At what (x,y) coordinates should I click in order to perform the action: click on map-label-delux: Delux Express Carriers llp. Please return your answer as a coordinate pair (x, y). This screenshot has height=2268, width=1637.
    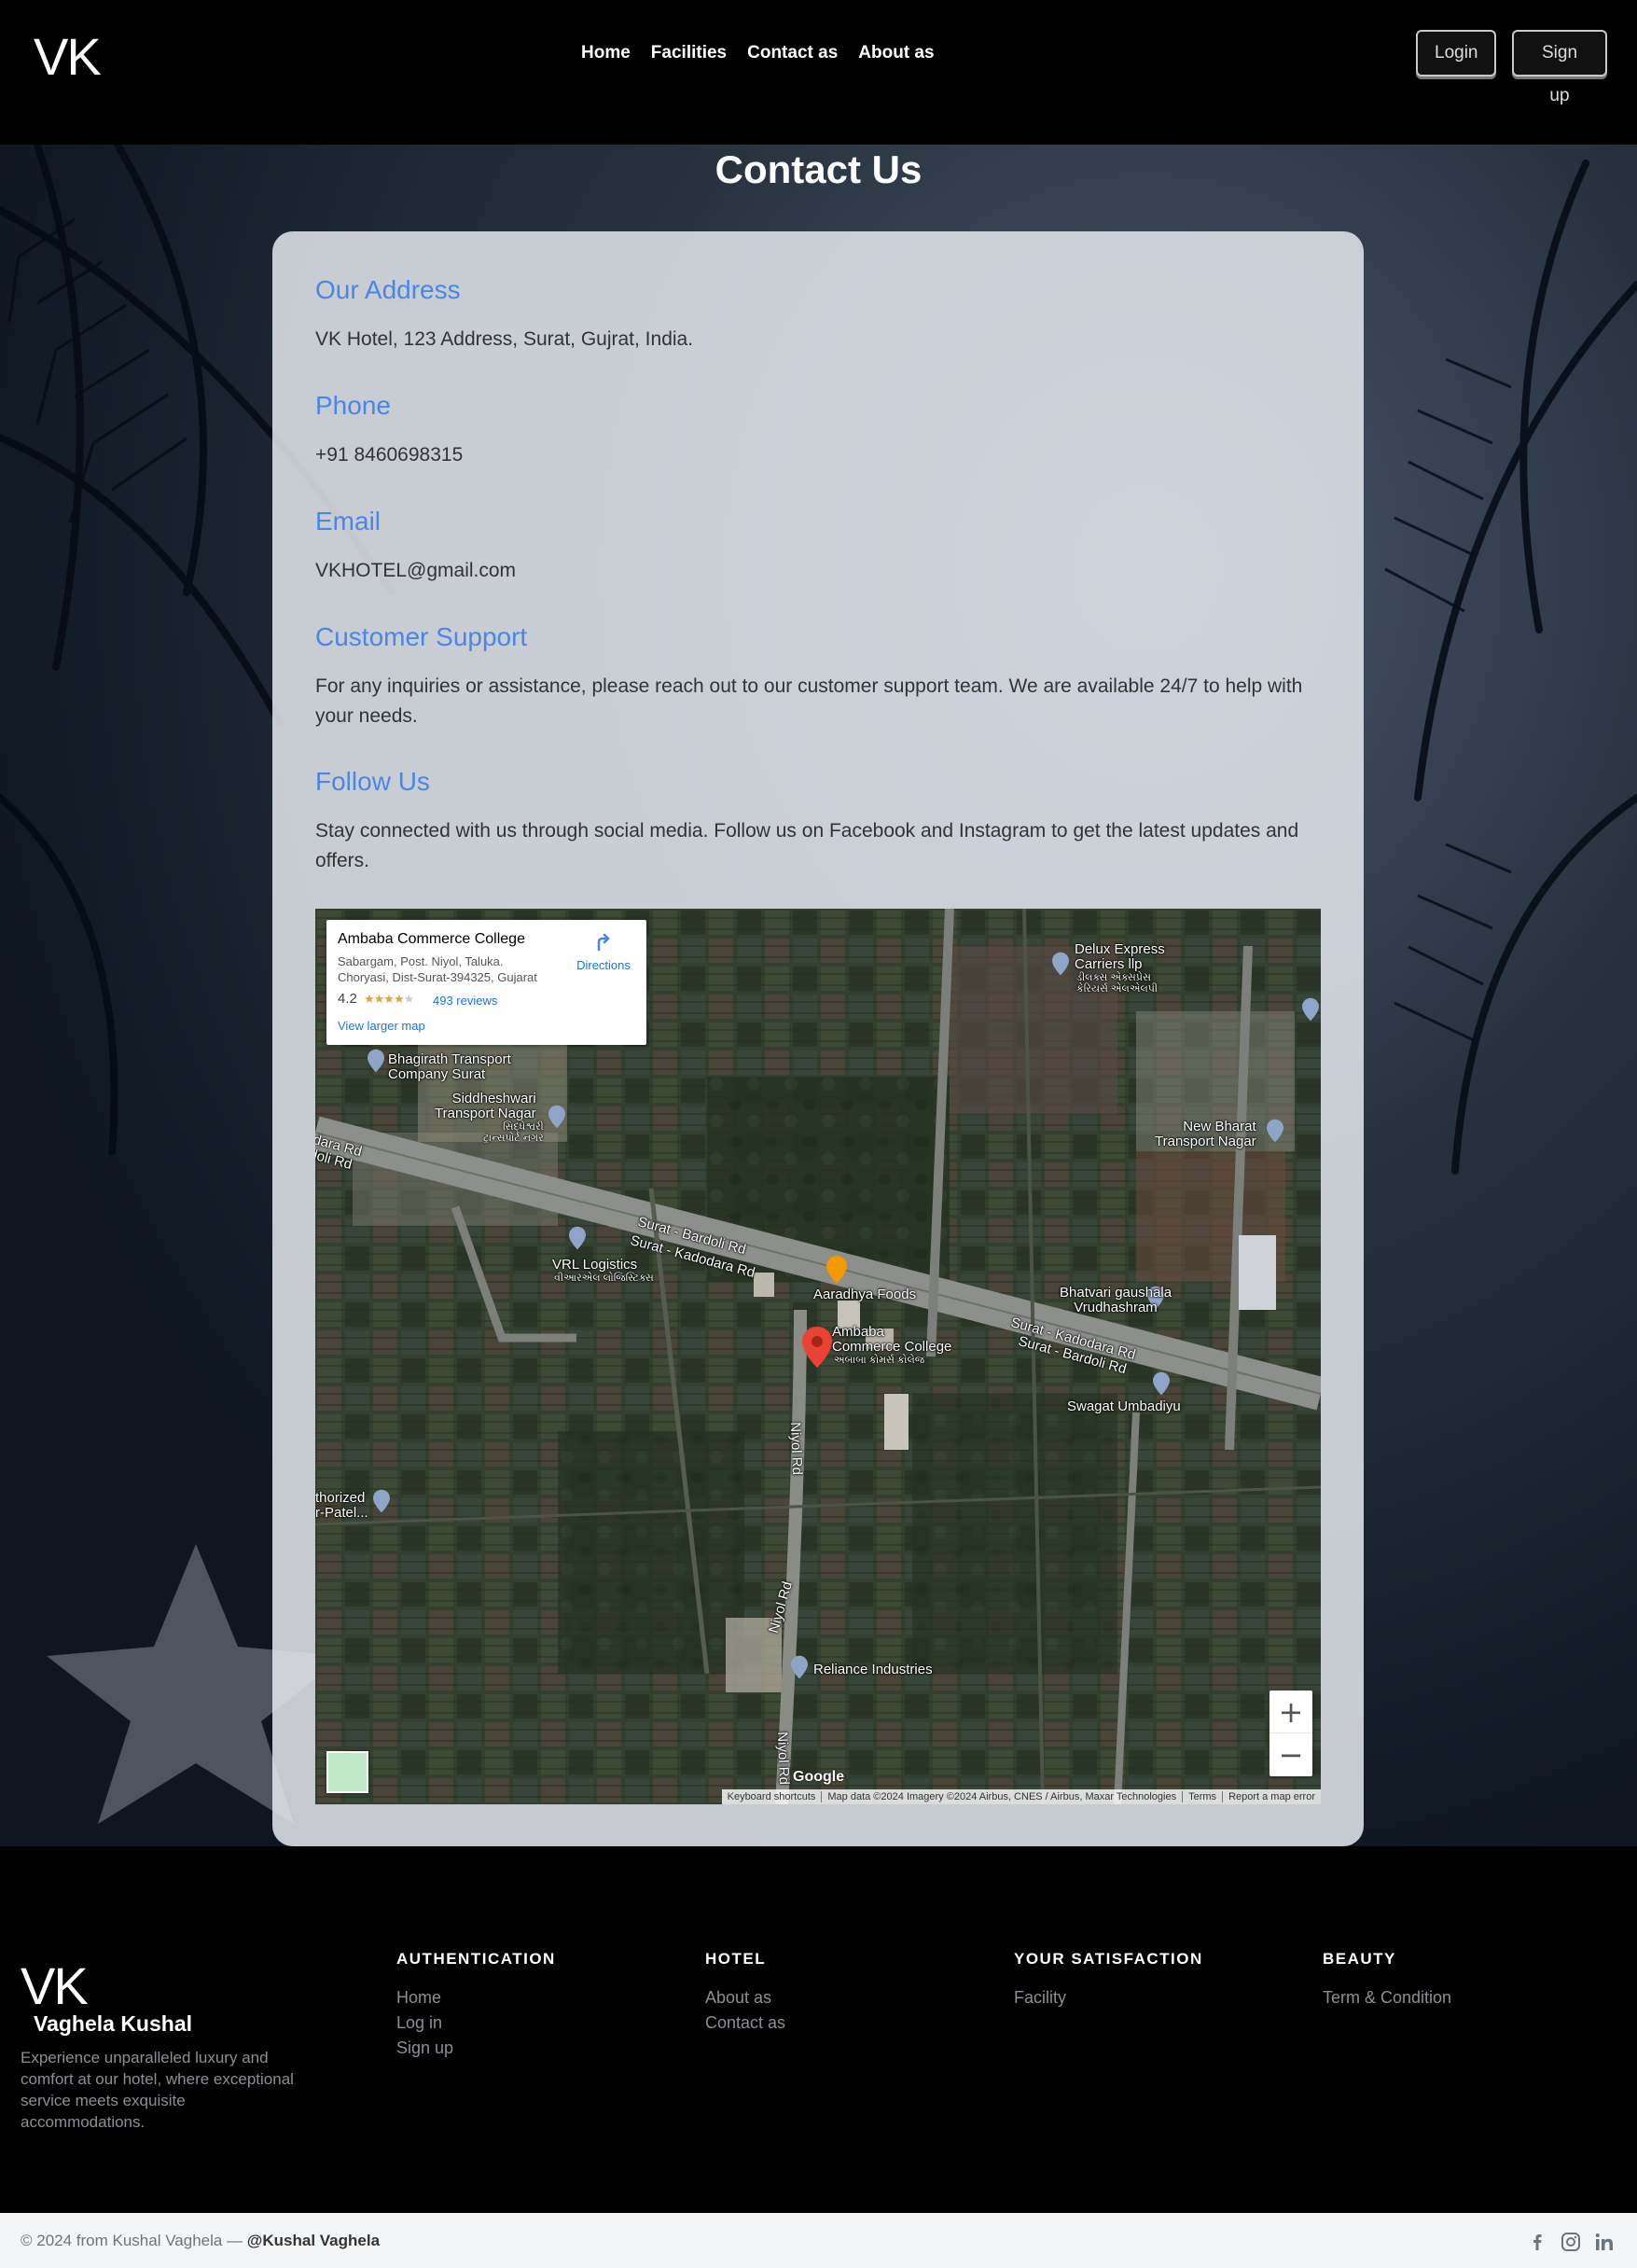
    Looking at the image, I should click on (1120, 957).